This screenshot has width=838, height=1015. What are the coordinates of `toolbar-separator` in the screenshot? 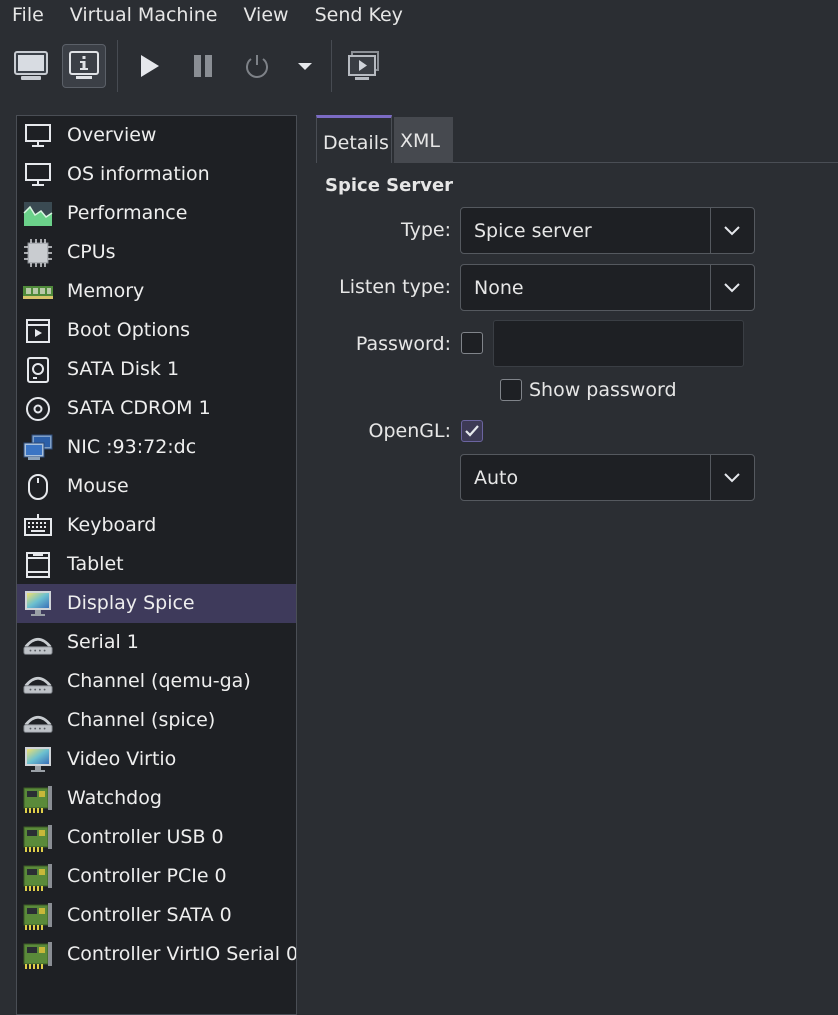 It's located at (117, 66).